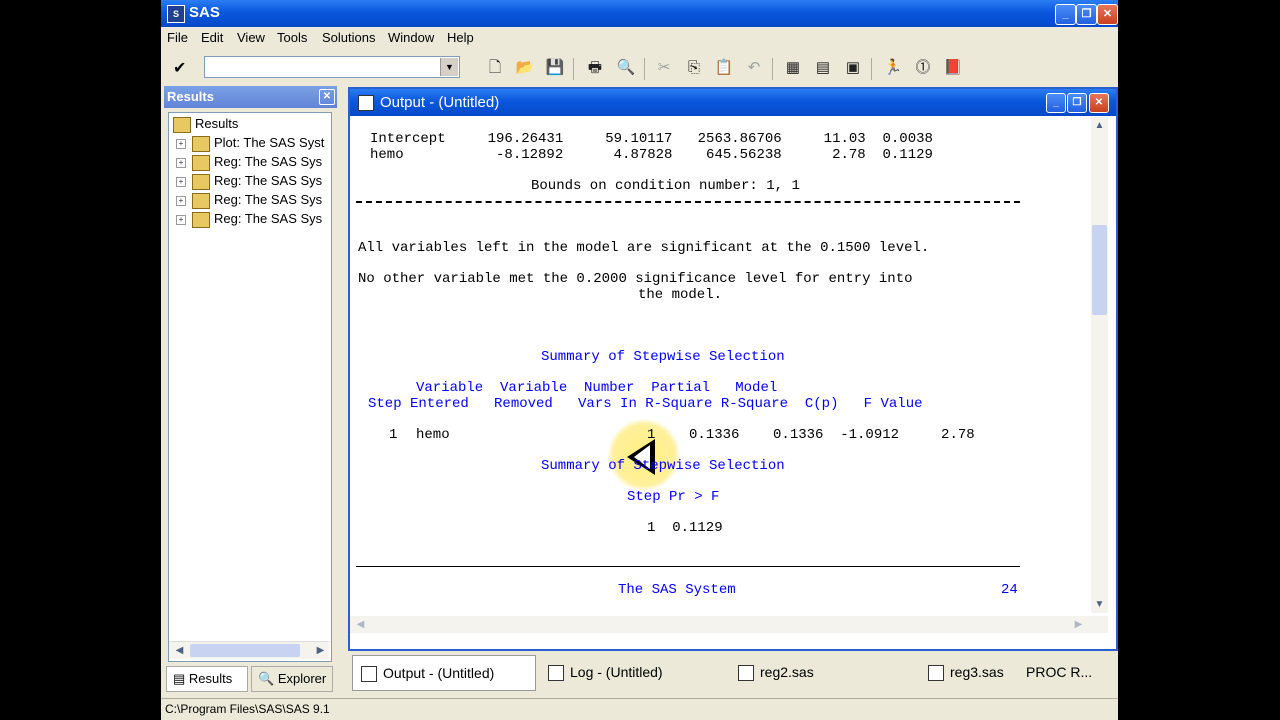 The image size is (1280, 720). Describe the element at coordinates (179, 68) in the screenshot. I see `submit-check-icon: ✔` at that location.